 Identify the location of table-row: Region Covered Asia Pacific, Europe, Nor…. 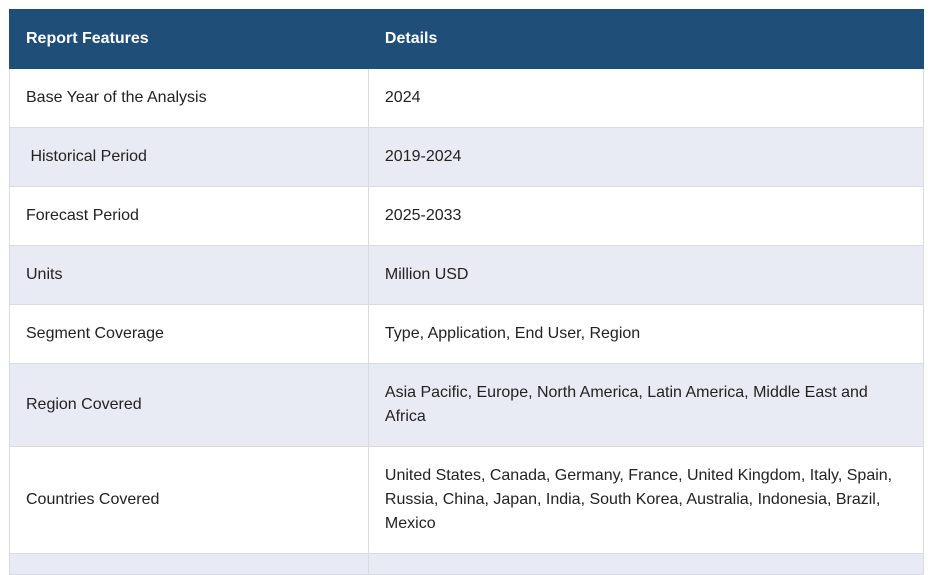
(467, 405).